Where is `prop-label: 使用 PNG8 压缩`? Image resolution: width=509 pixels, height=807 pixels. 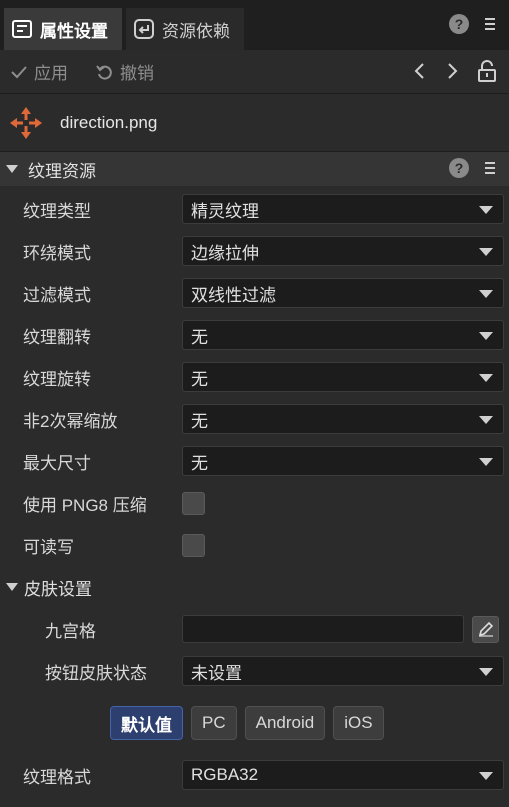
prop-label: 使用 PNG8 压缩 is located at coordinates (85, 505).